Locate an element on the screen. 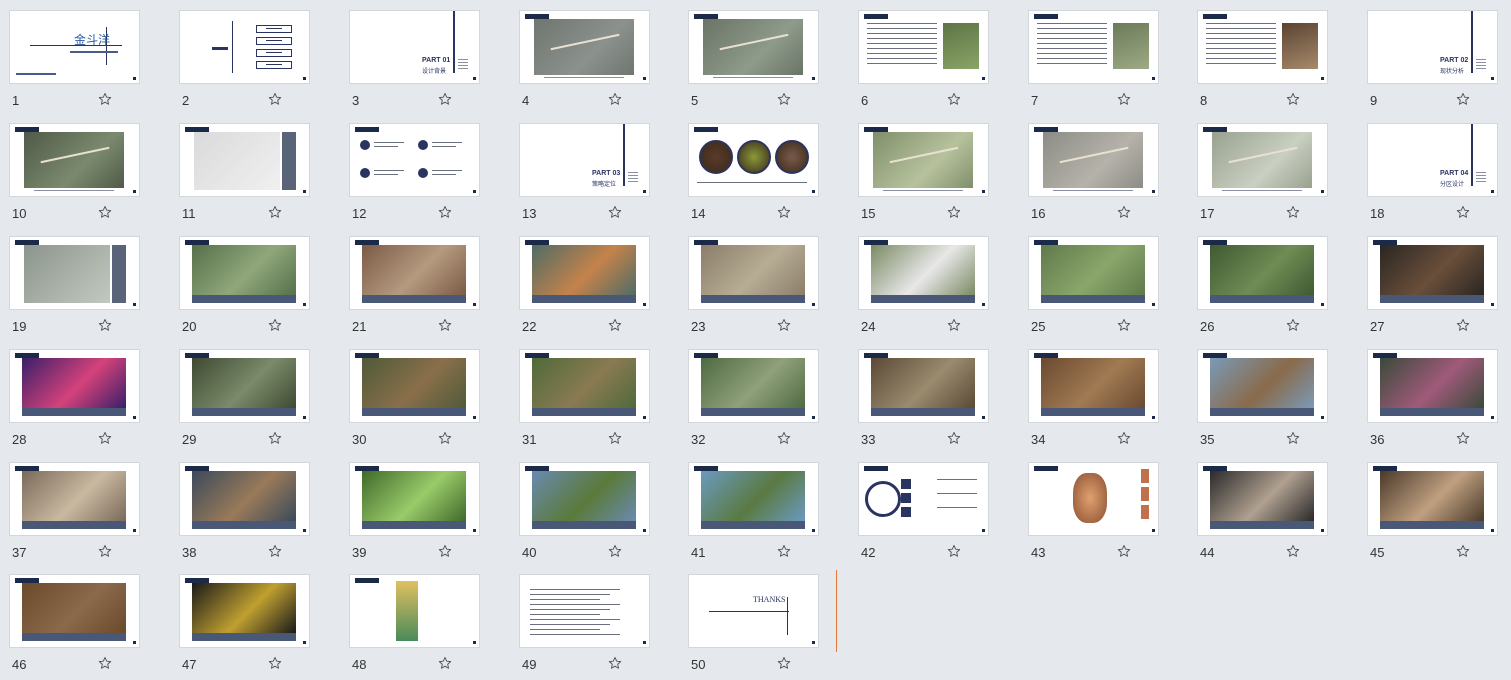  slide-item: 5 is located at coordinates (761, 56).